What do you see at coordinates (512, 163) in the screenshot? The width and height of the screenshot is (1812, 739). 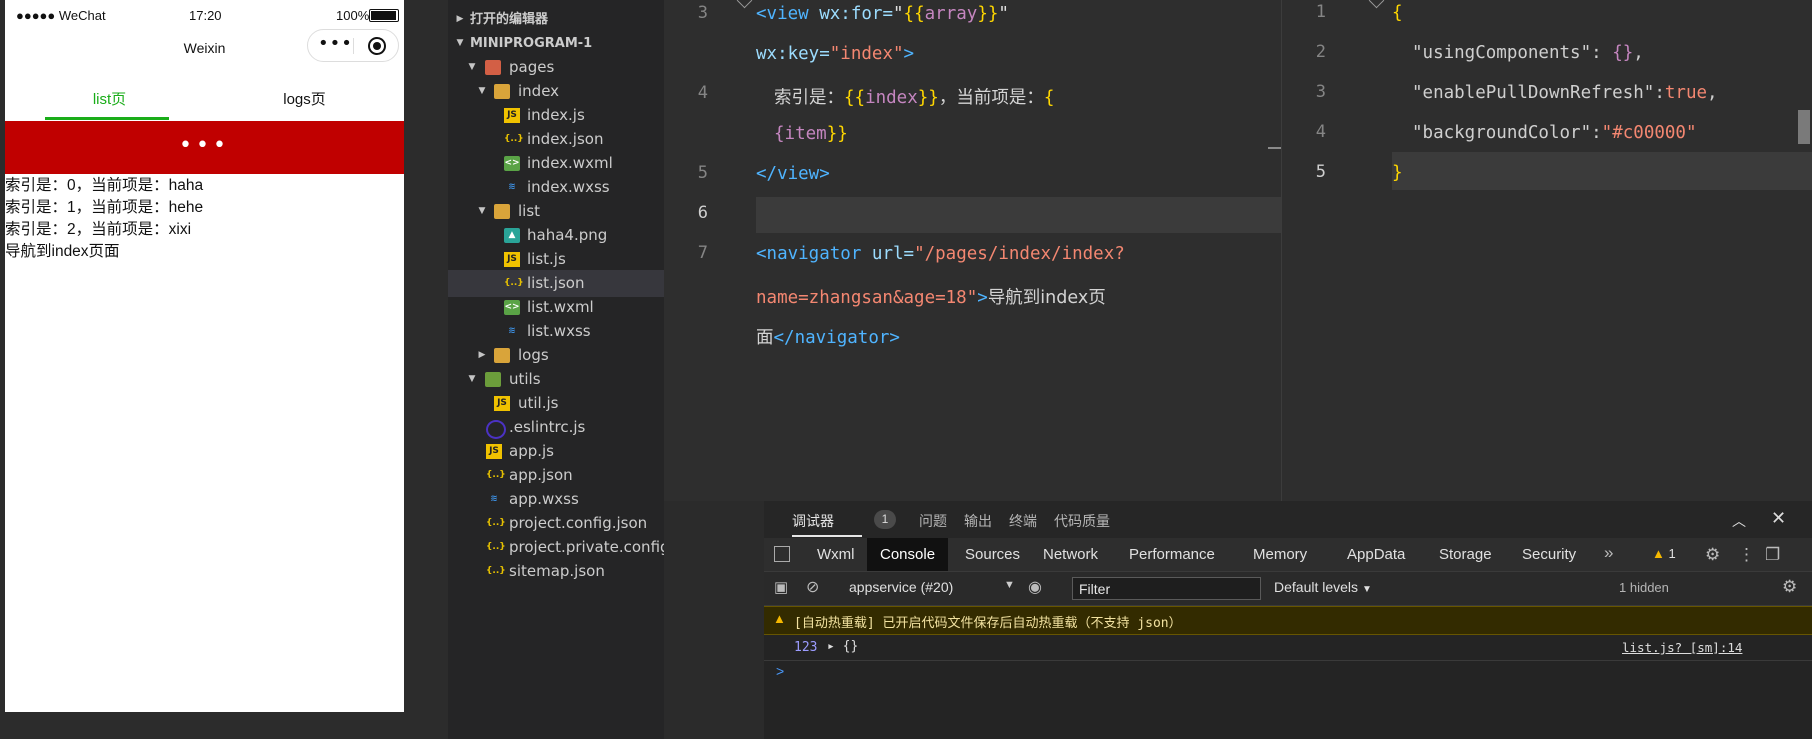 I see `wxml-file-icon: <>` at bounding box center [512, 163].